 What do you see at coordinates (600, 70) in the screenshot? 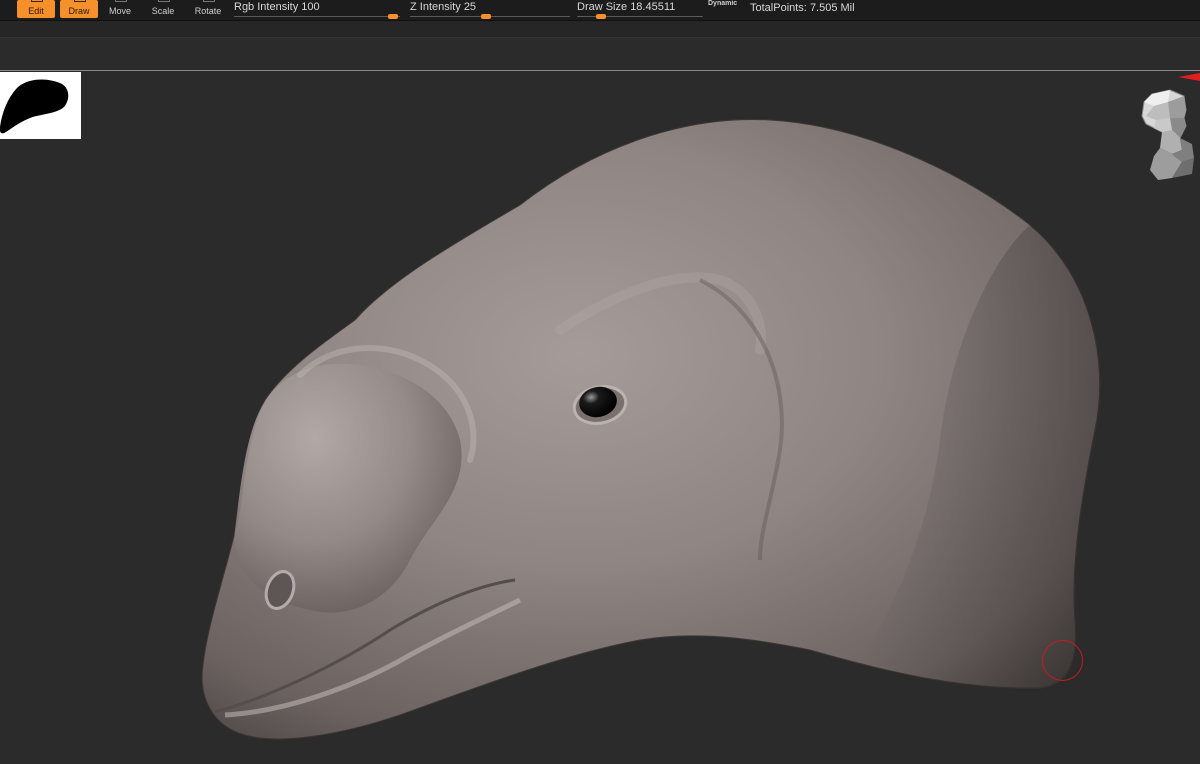
I see `canvas-top-border` at bounding box center [600, 70].